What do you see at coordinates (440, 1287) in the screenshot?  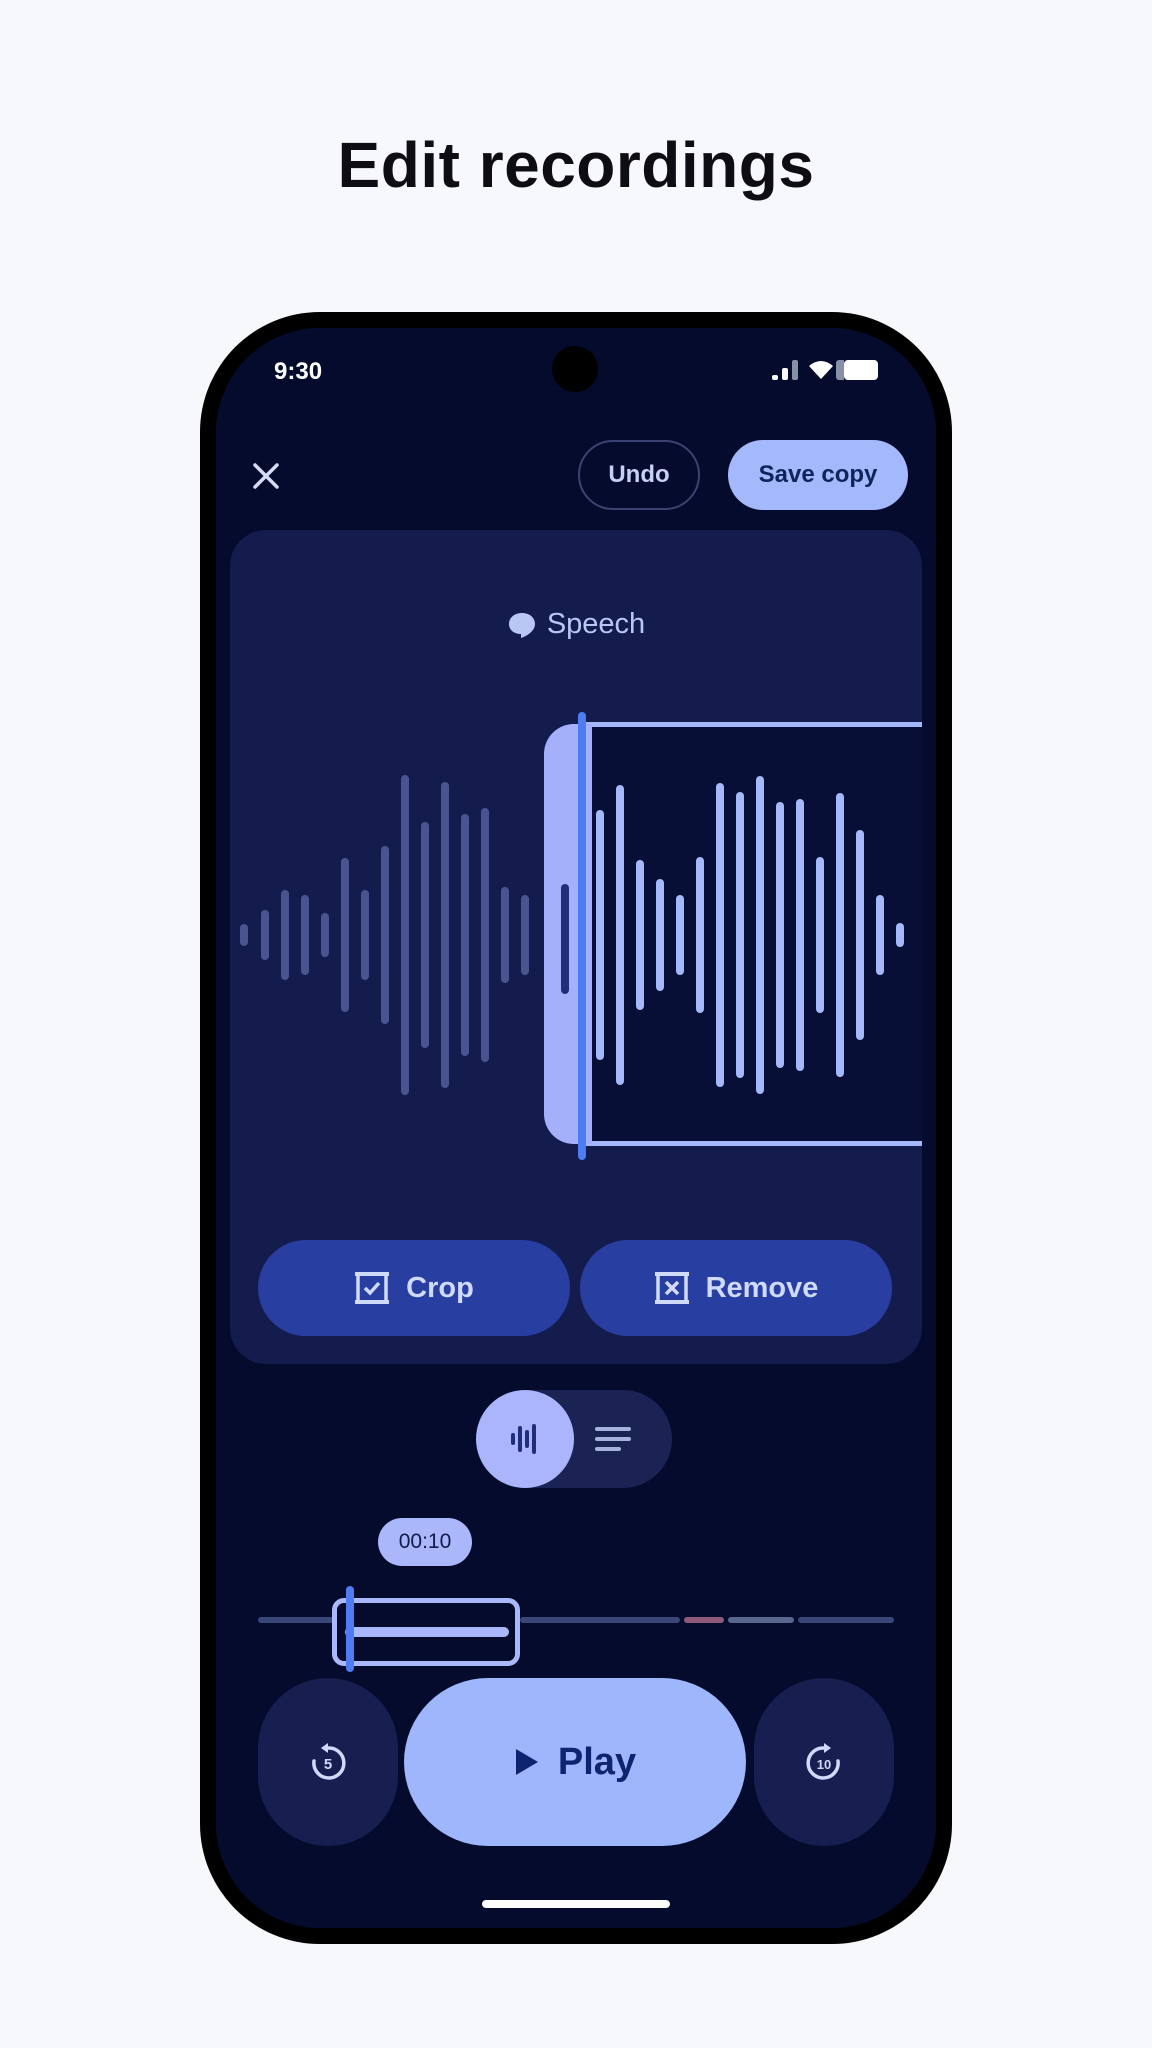 I see `crop-label: Crop` at bounding box center [440, 1287].